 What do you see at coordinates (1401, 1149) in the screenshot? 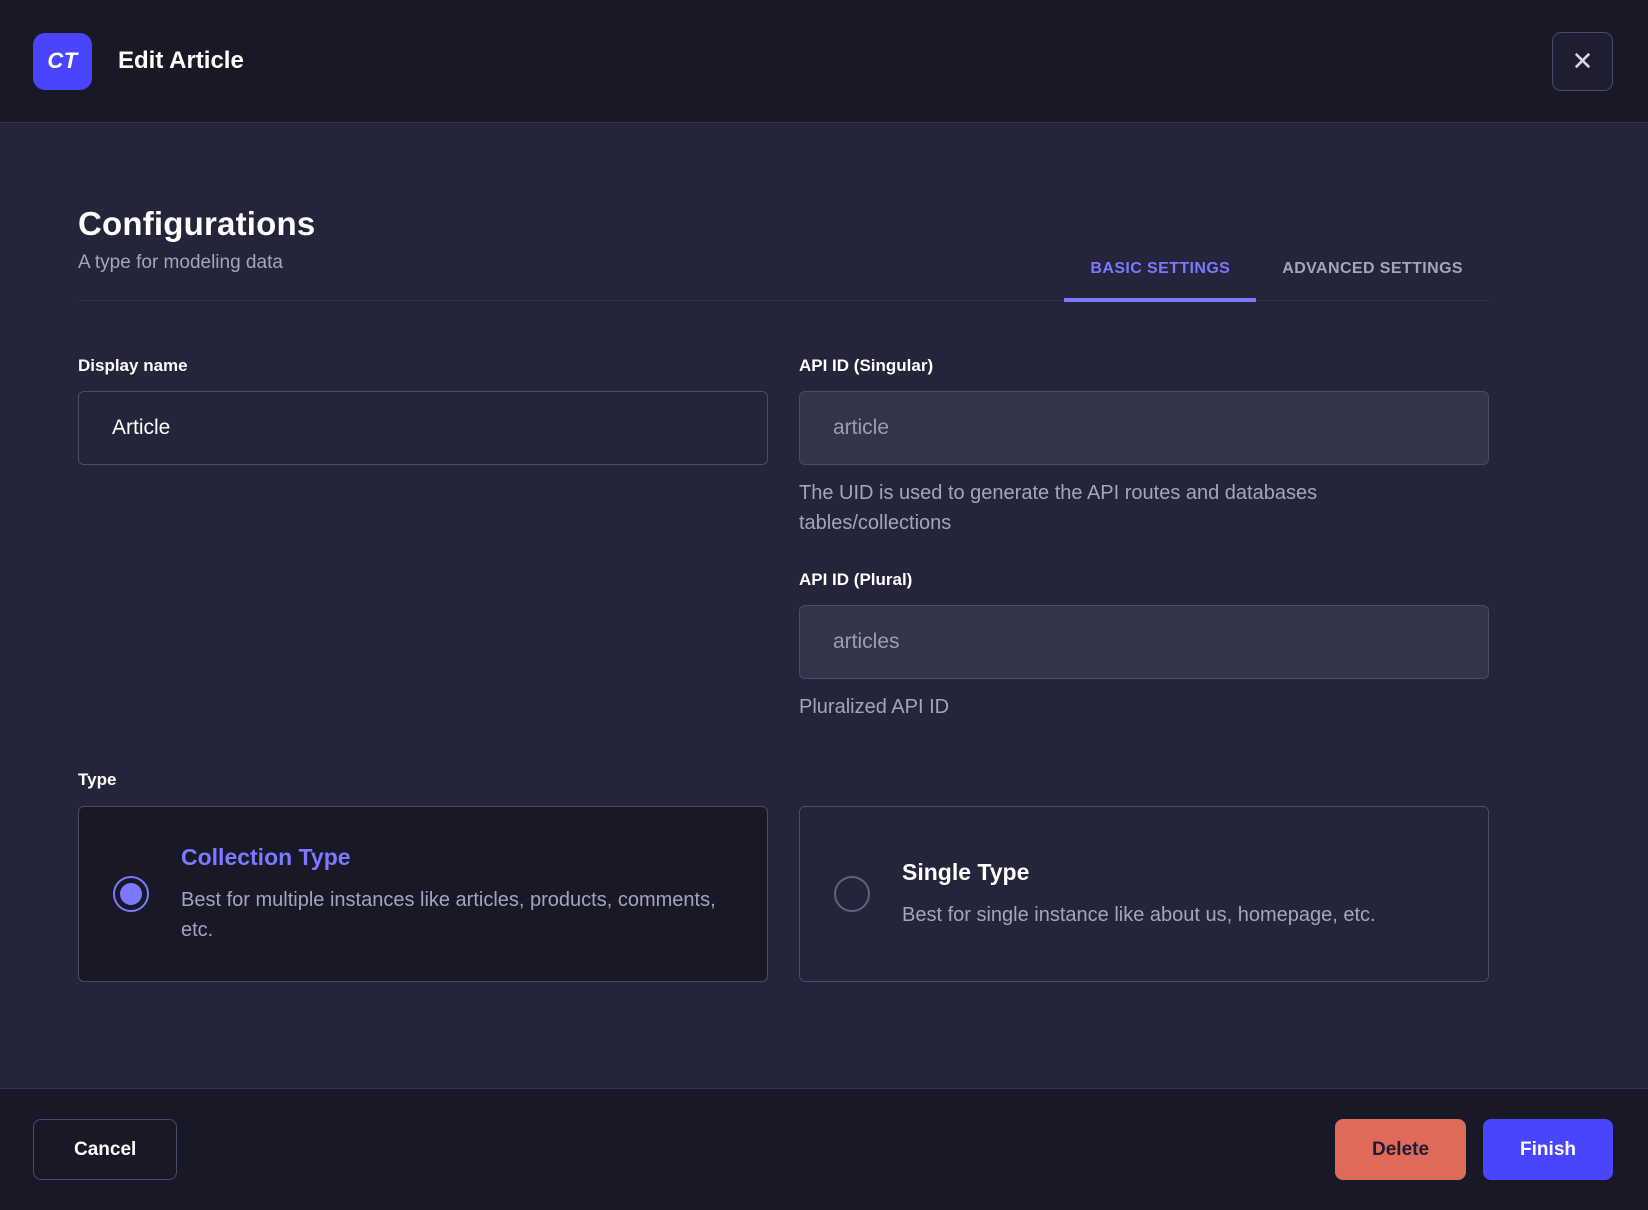
I see `delete-button: Delete` at bounding box center [1401, 1149].